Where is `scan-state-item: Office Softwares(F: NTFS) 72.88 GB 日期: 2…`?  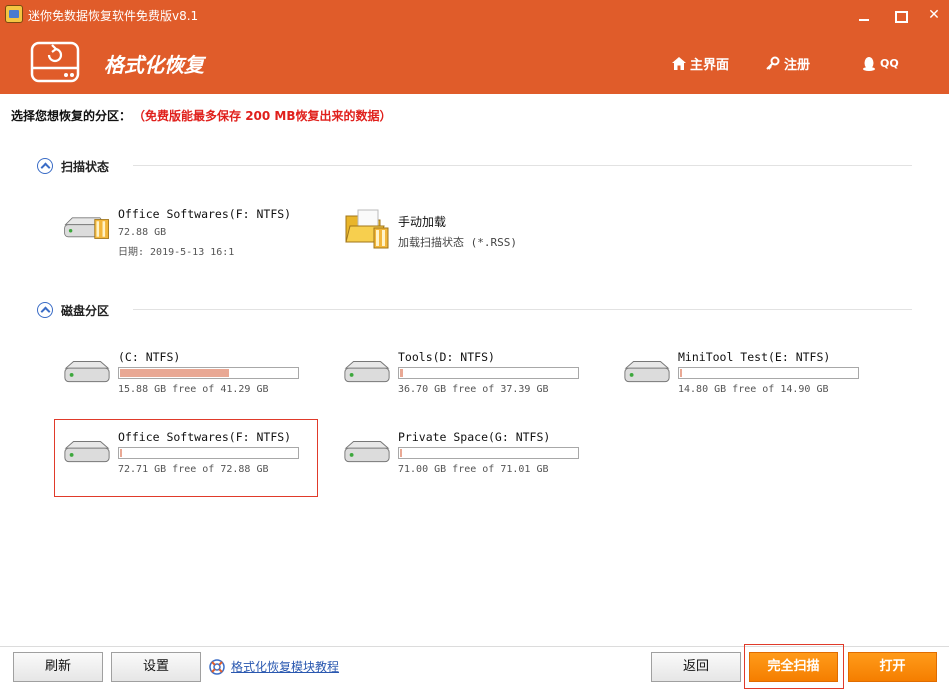 scan-state-item: Office Softwares(F: NTFS) 72.88 GB 日期: 2… is located at coordinates (176, 239).